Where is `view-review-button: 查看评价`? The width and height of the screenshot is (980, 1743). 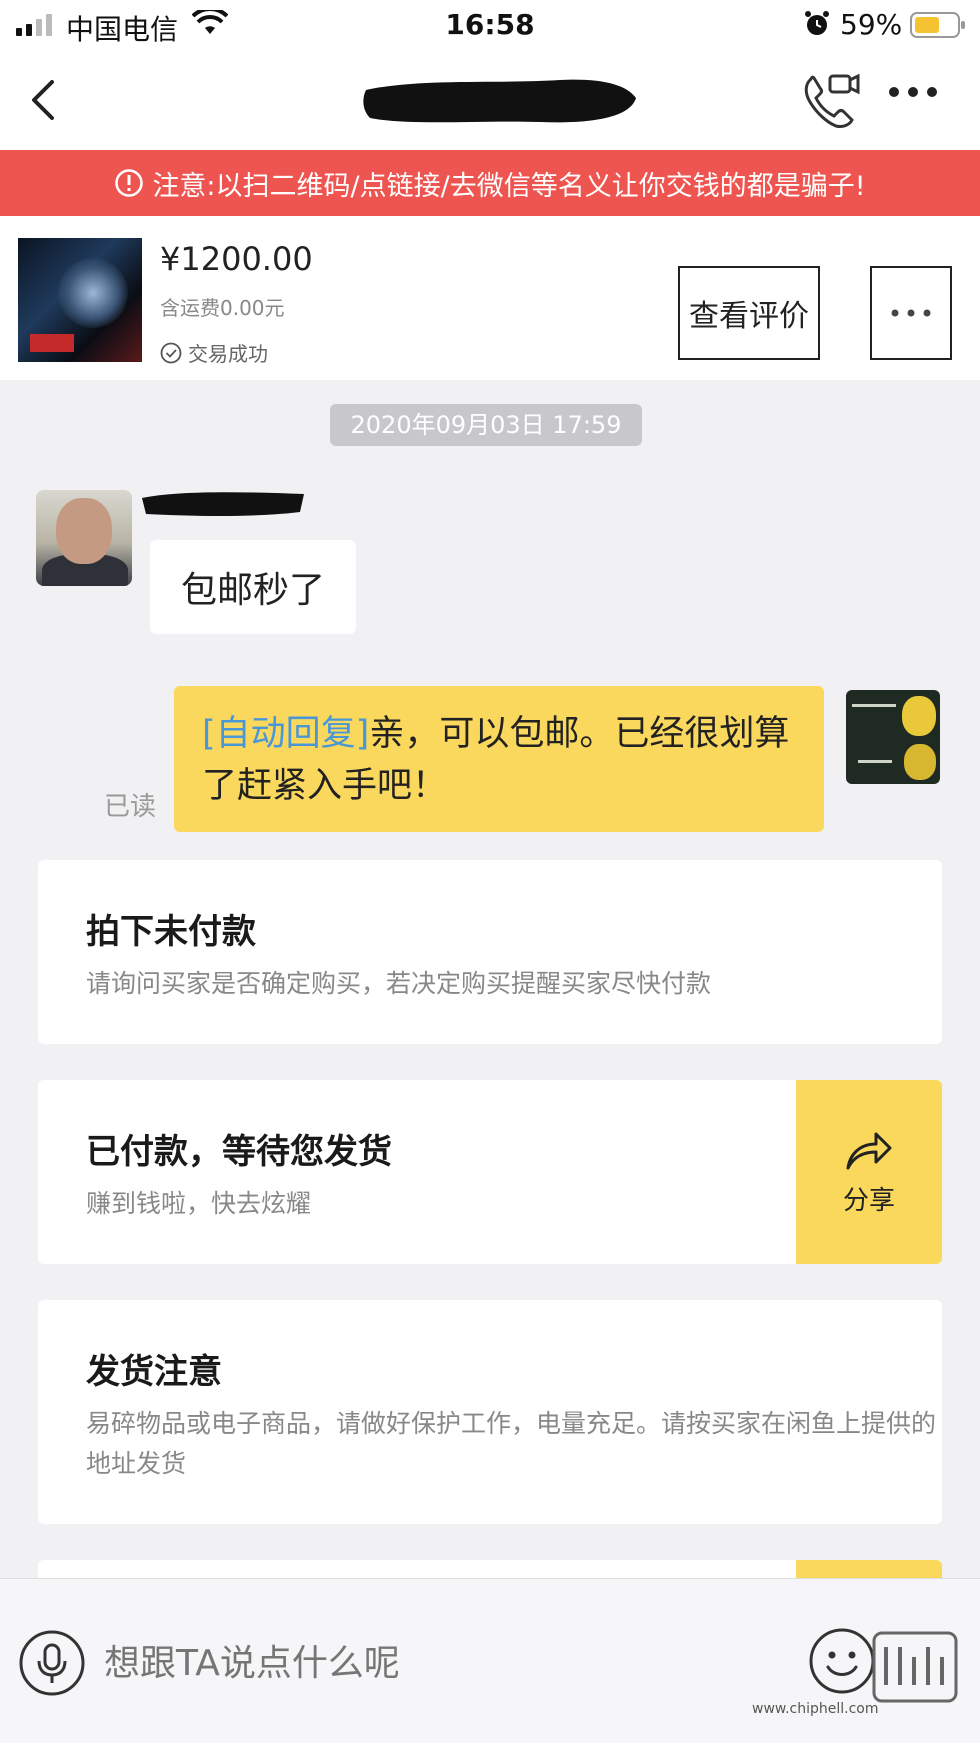
view-review-button: 查看评价 is located at coordinates (749, 313).